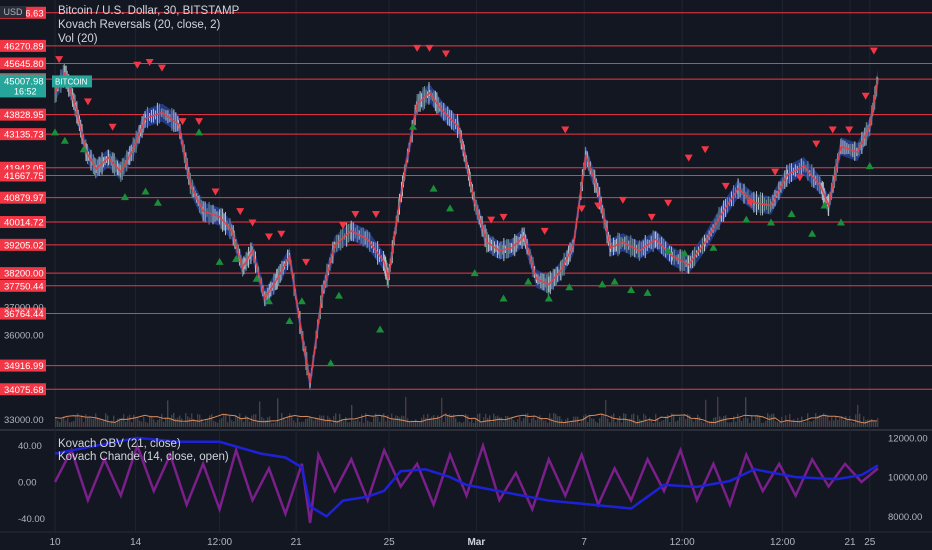 Image resolution: width=932 pixels, height=550 pixels. What do you see at coordinates (25, 91) in the screenshot?
I see `current-price-countdown: 16:52` at bounding box center [25, 91].